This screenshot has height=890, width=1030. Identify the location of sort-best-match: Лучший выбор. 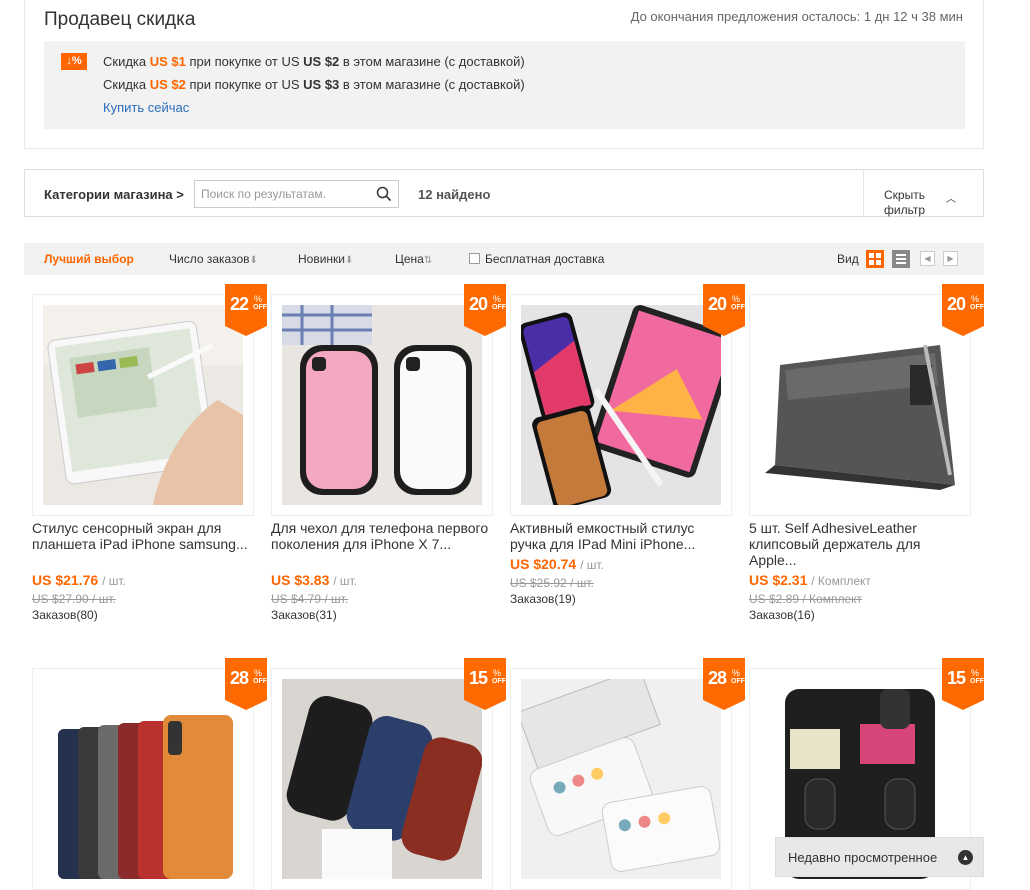
(89, 259).